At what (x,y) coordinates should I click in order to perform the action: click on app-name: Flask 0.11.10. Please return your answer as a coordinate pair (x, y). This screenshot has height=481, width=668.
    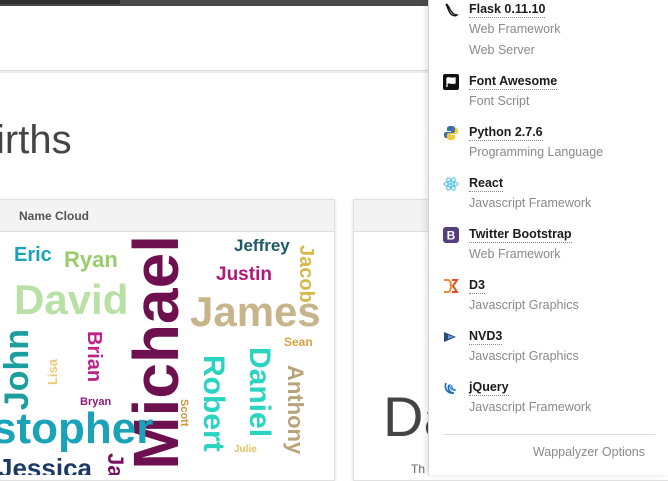
    Looking at the image, I should click on (507, 10).